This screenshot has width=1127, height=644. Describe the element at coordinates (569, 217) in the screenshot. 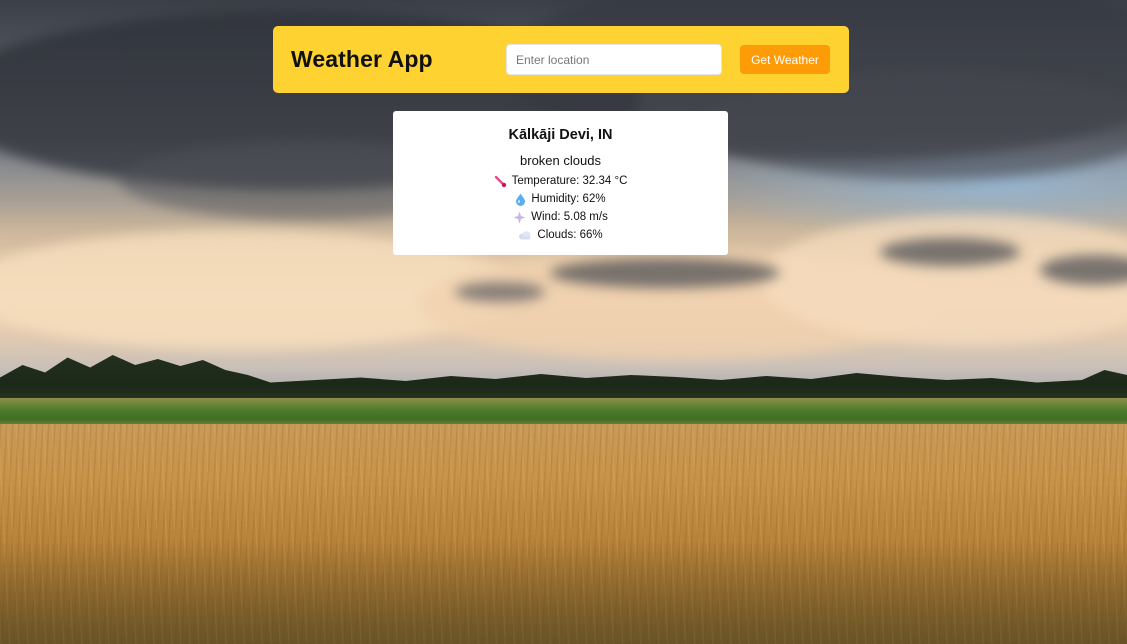

I see `wind-value: Wind: 5.08 m/s` at that location.